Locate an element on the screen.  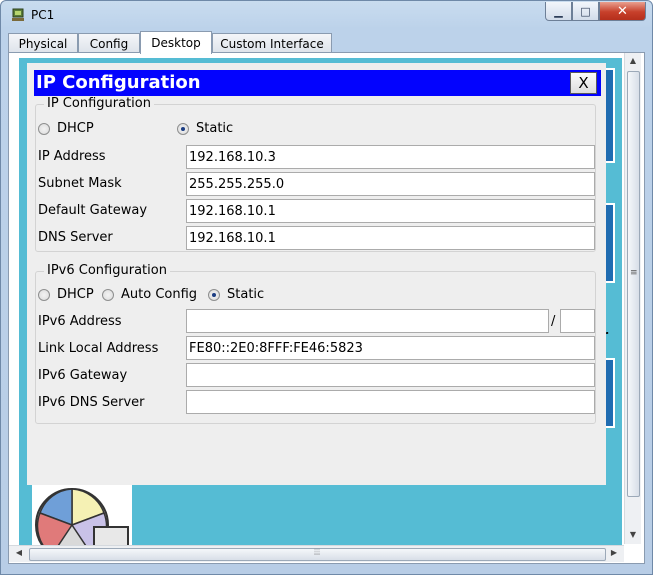
window-minimize-icon: ▁ is located at coordinates (558, 11).